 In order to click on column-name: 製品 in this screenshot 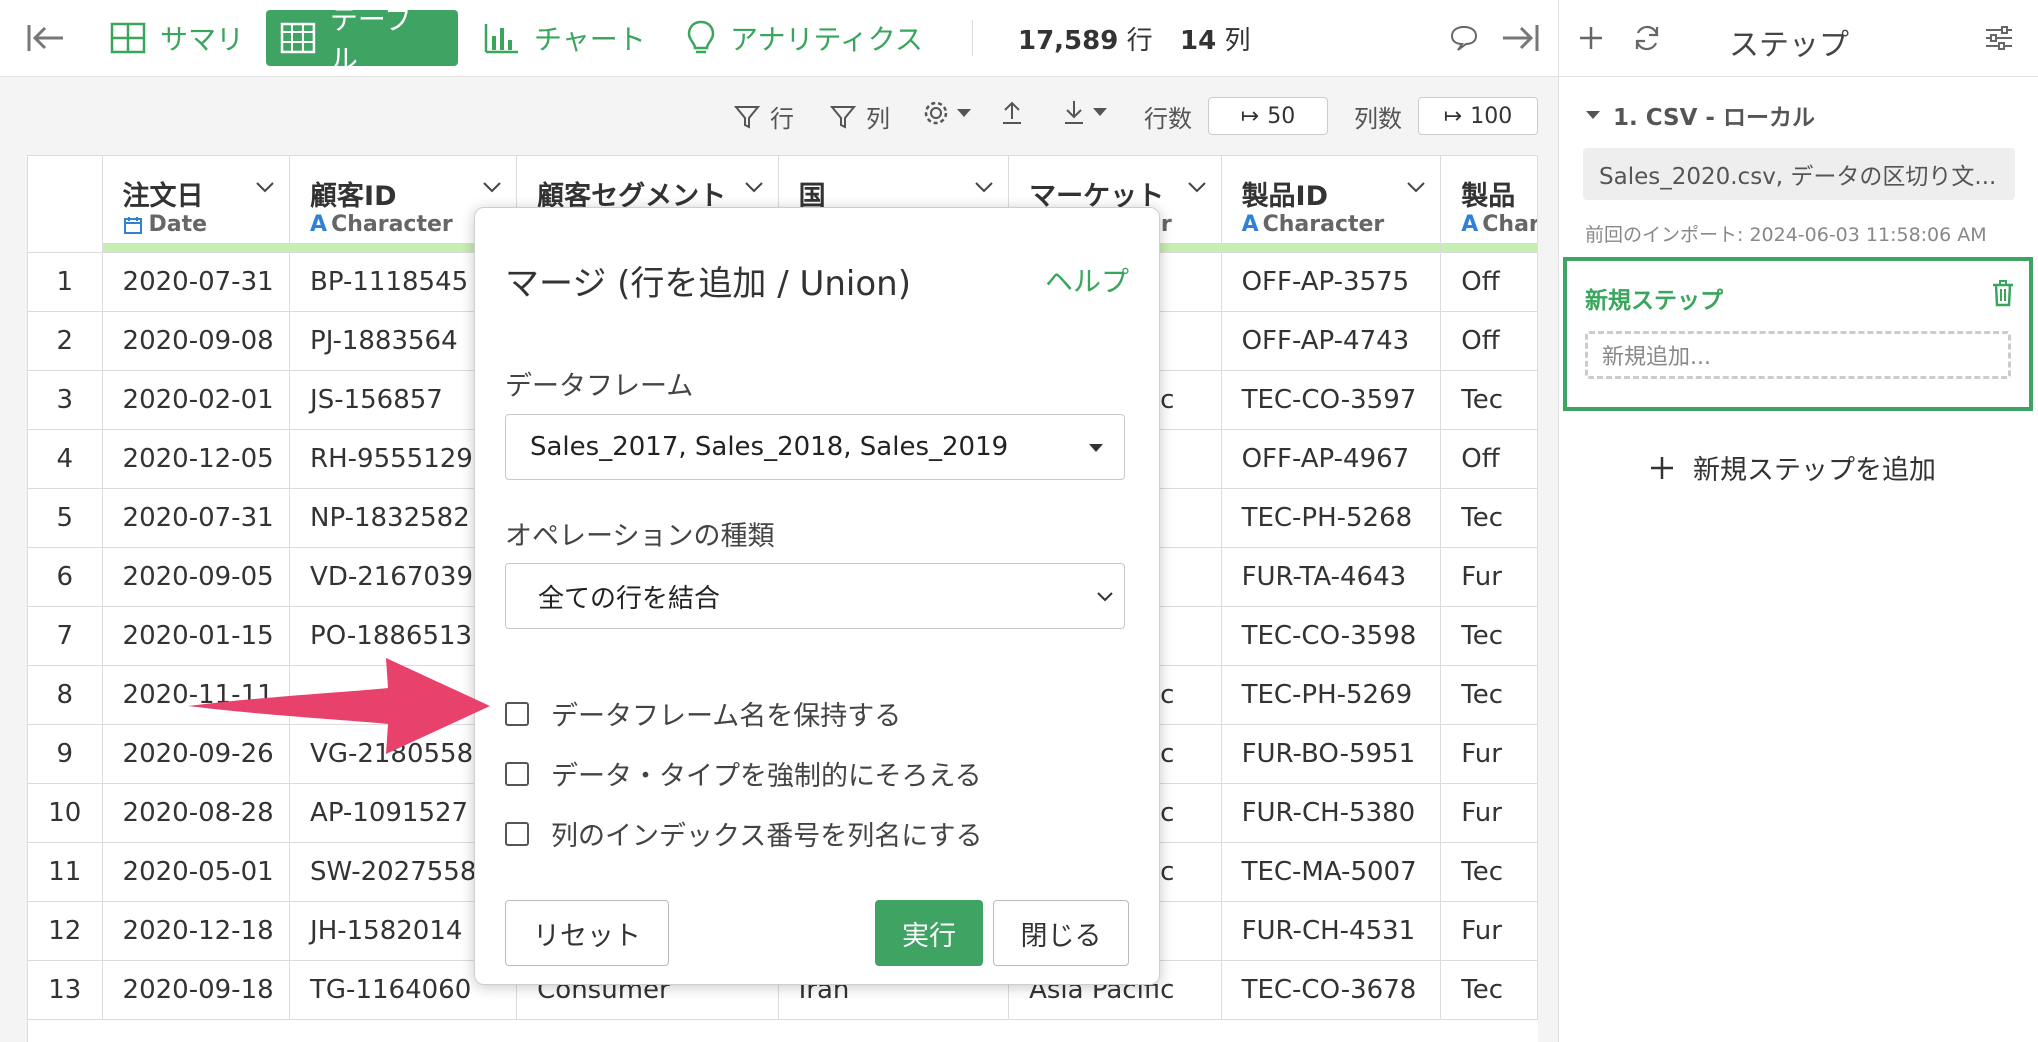, I will do `click(1488, 196)`.